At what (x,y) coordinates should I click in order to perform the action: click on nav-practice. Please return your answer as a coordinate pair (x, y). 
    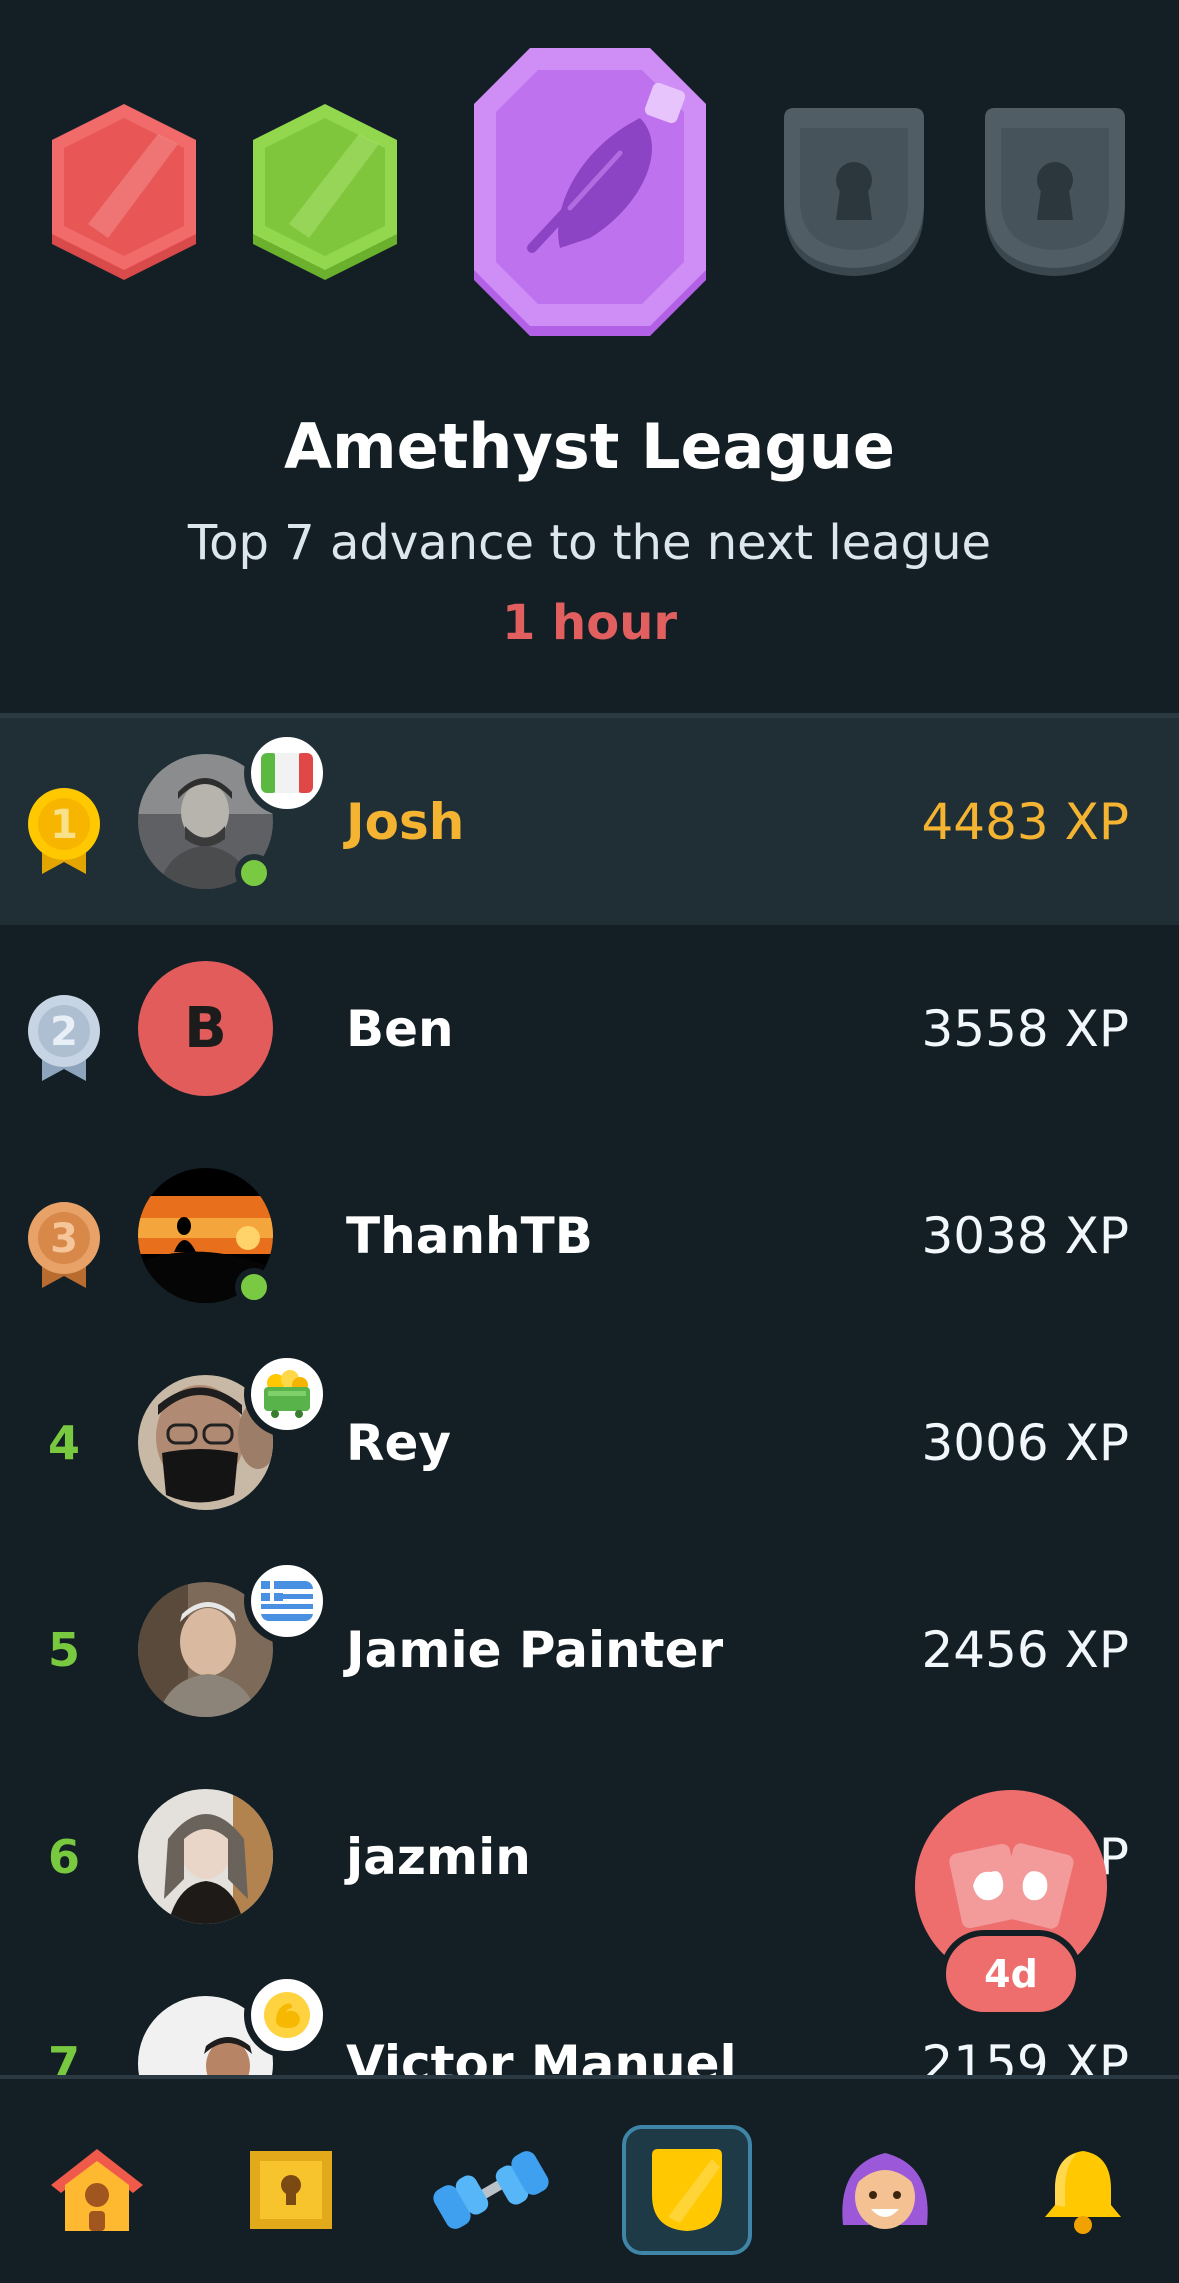
    Looking at the image, I should click on (491, 2190).